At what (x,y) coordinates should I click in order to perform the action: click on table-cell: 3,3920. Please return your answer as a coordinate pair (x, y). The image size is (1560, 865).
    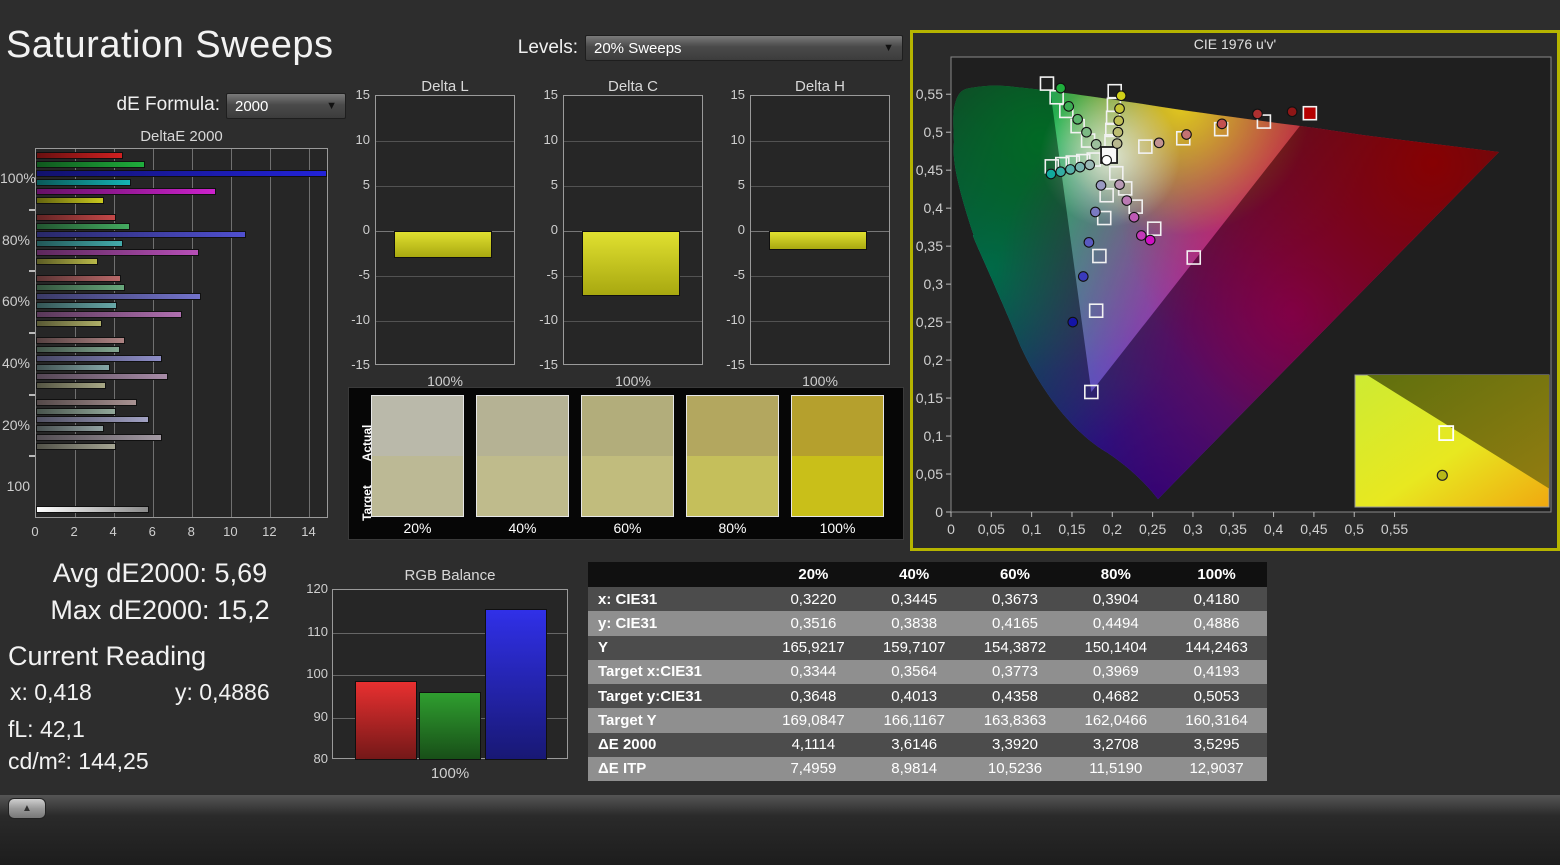
    Looking at the image, I should click on (1015, 745).